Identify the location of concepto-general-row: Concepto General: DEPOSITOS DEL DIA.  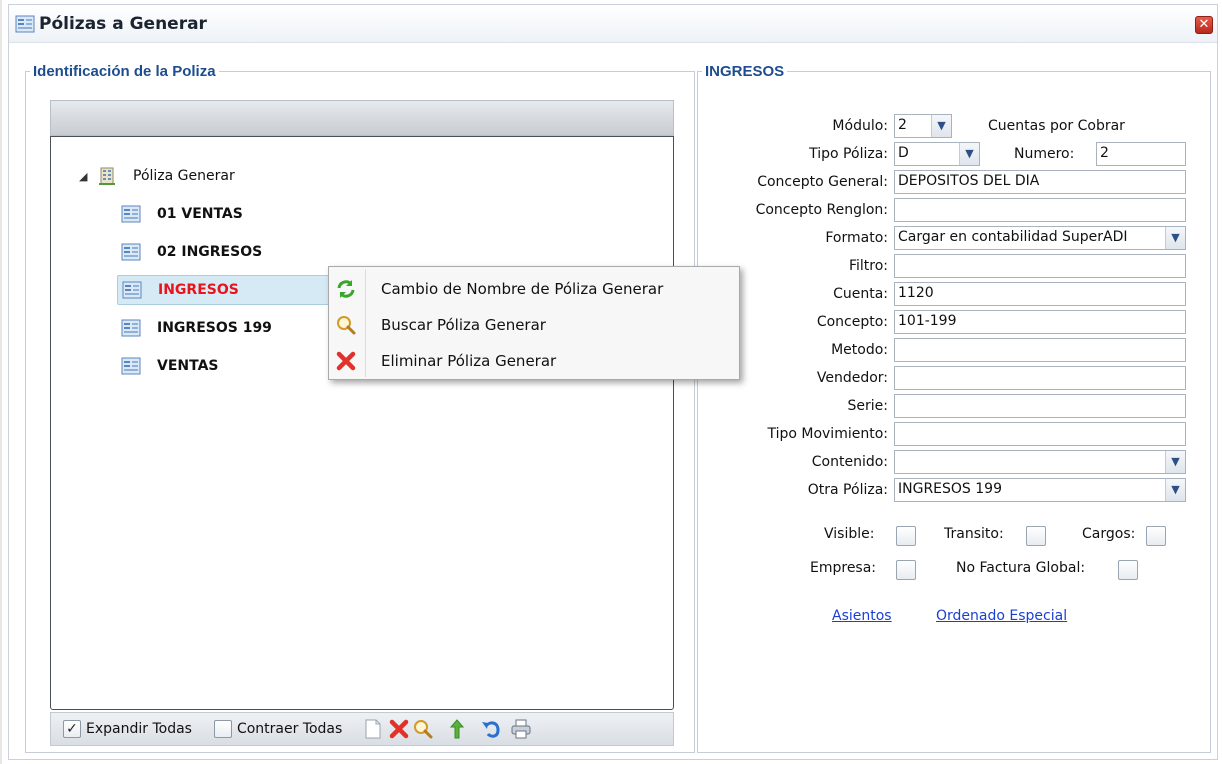
(953, 182).